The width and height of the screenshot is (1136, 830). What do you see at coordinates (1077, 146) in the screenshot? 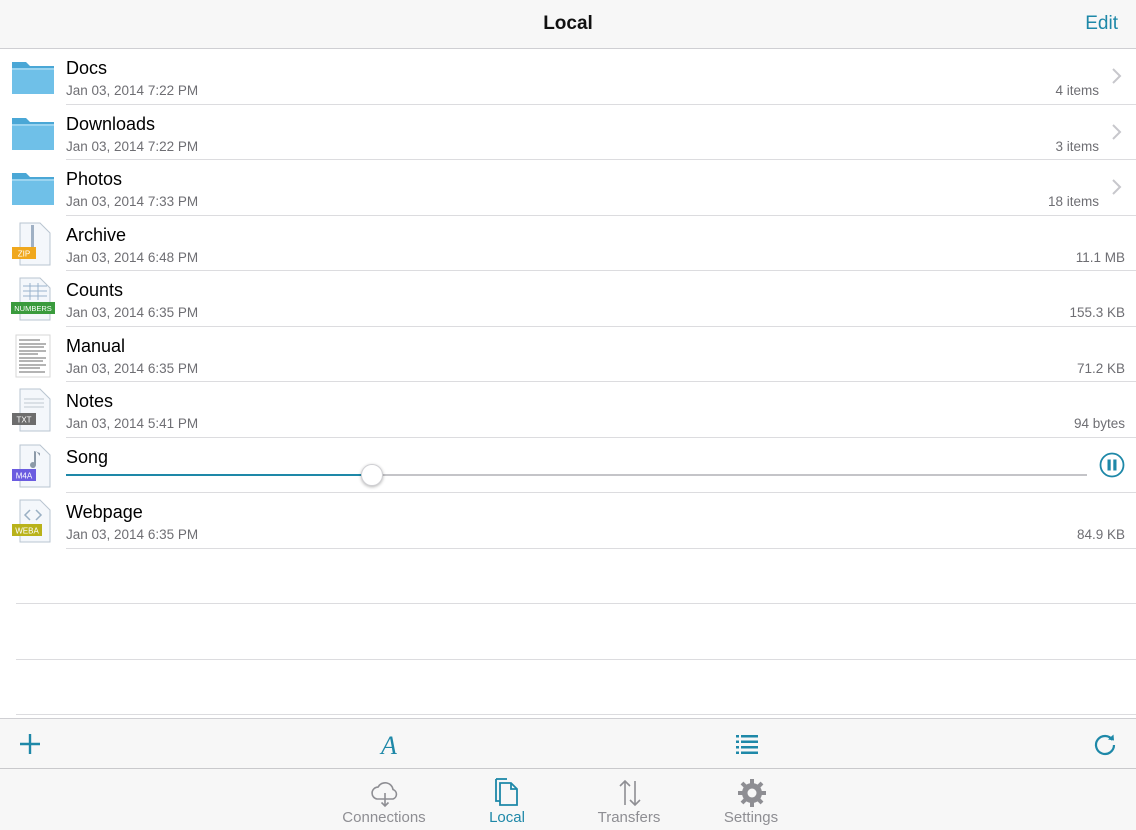
I see `item-count: 3 items` at bounding box center [1077, 146].